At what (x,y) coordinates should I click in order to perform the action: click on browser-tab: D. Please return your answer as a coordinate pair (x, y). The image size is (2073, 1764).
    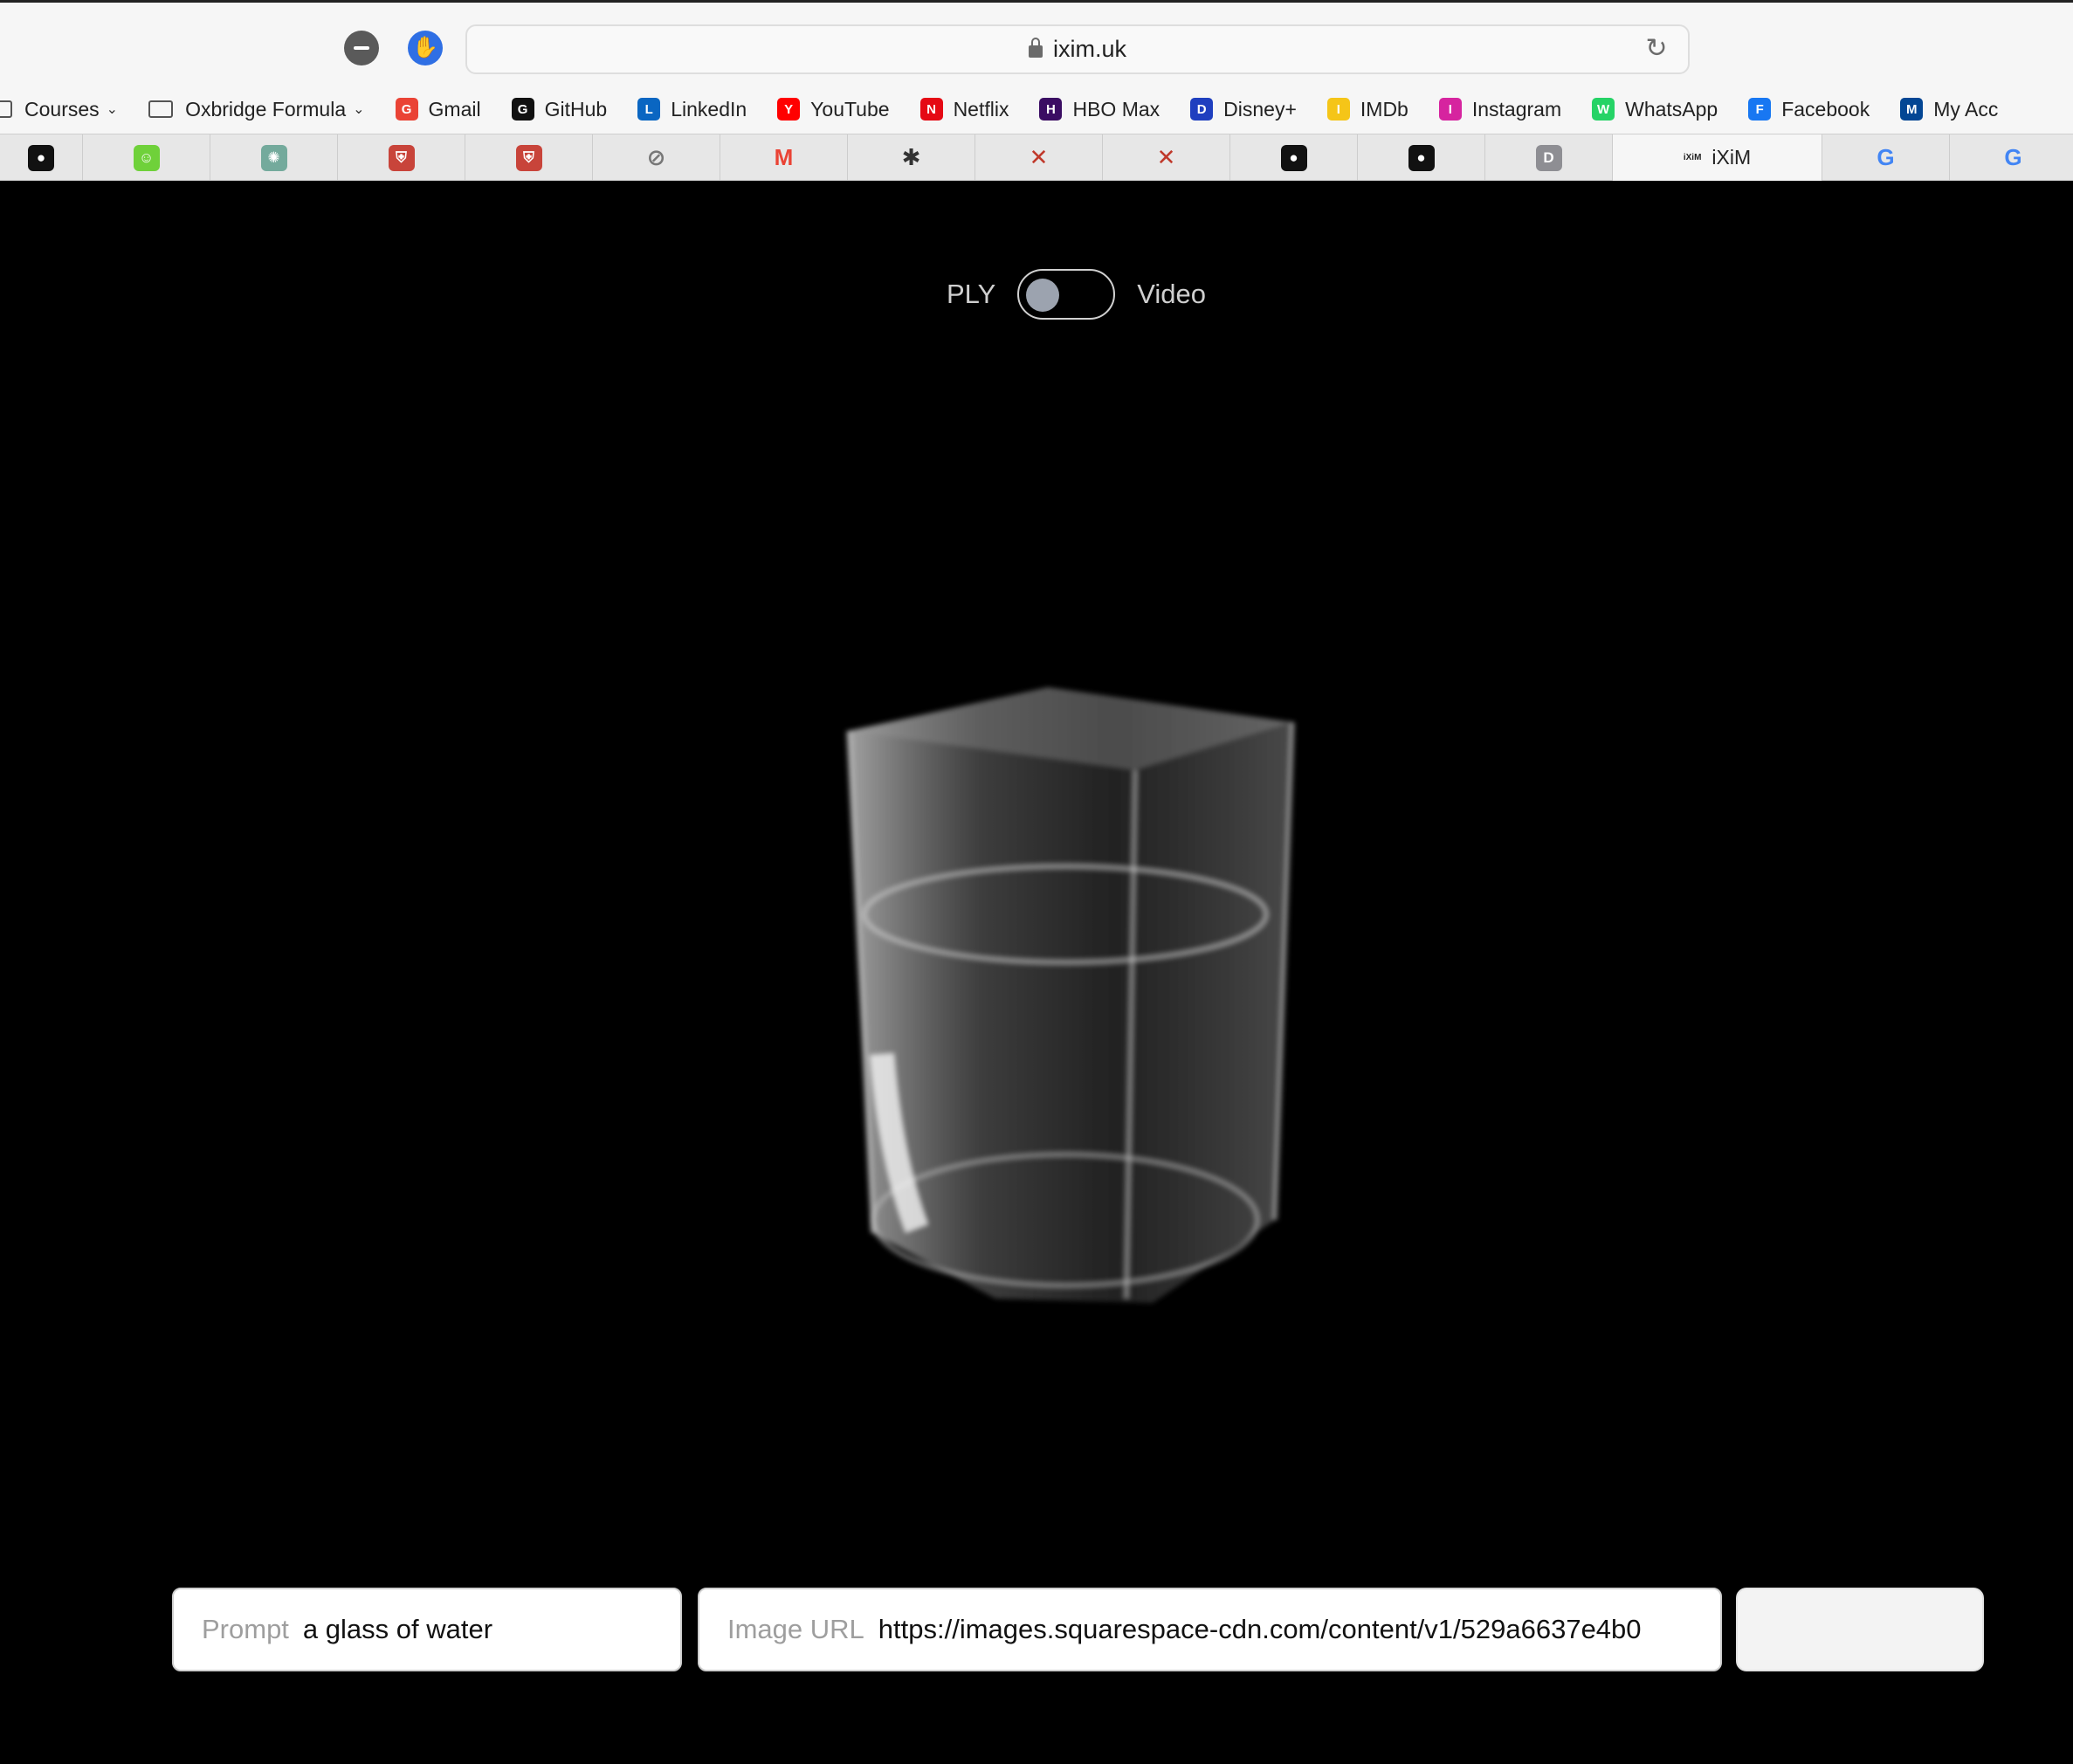
    Looking at the image, I should click on (1549, 157).